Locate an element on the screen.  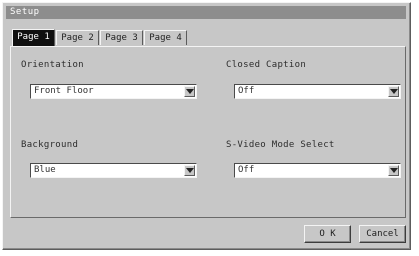
ok-button: O K is located at coordinates (327, 234).